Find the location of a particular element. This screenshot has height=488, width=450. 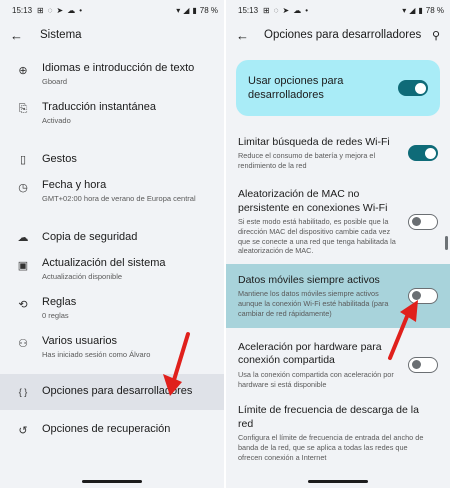

item-label: Copia de seguridad is located at coordinates (90, 236).